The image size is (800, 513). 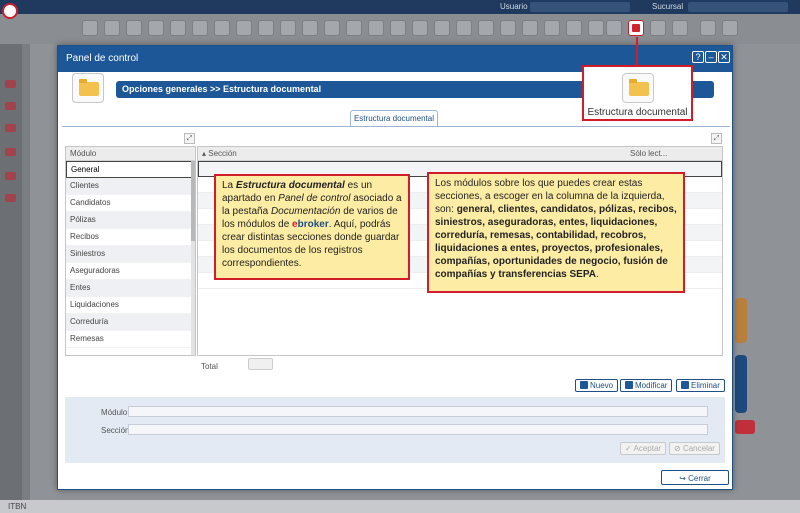 I want to click on help-button: ?, so click(x=698, y=57).